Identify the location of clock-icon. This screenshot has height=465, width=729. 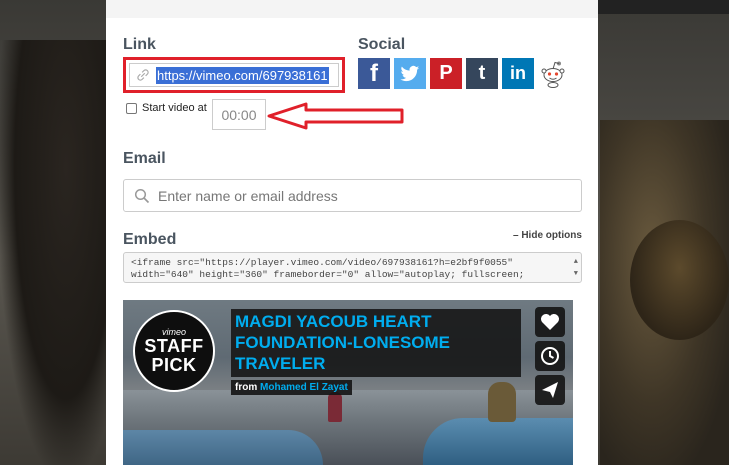
(550, 356).